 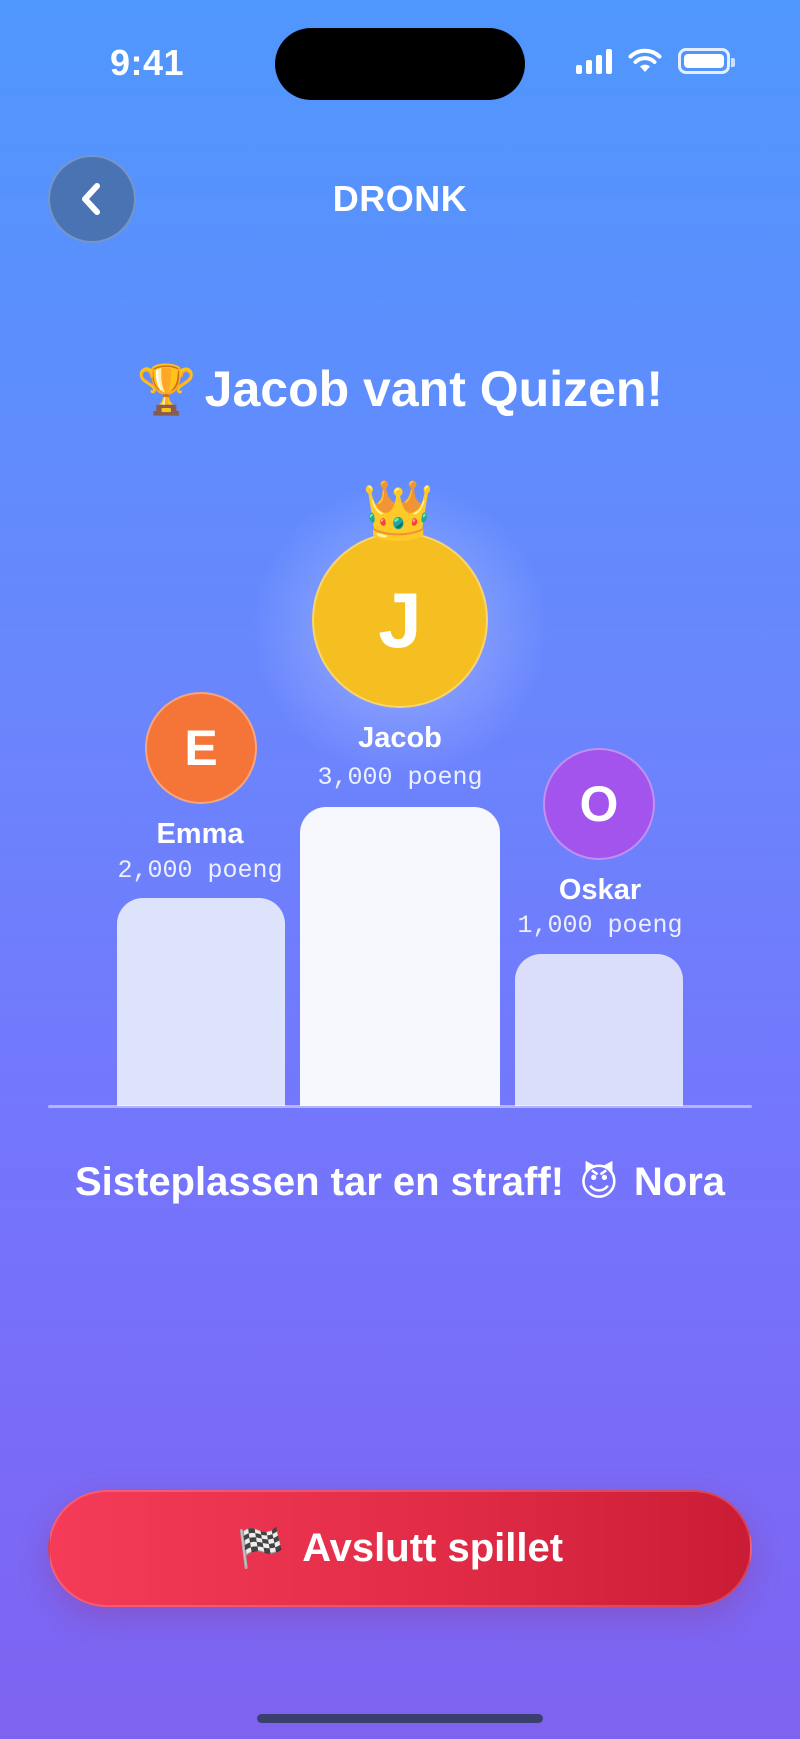 I want to click on third-place-points: 1,000 poeng, so click(x=600, y=925).